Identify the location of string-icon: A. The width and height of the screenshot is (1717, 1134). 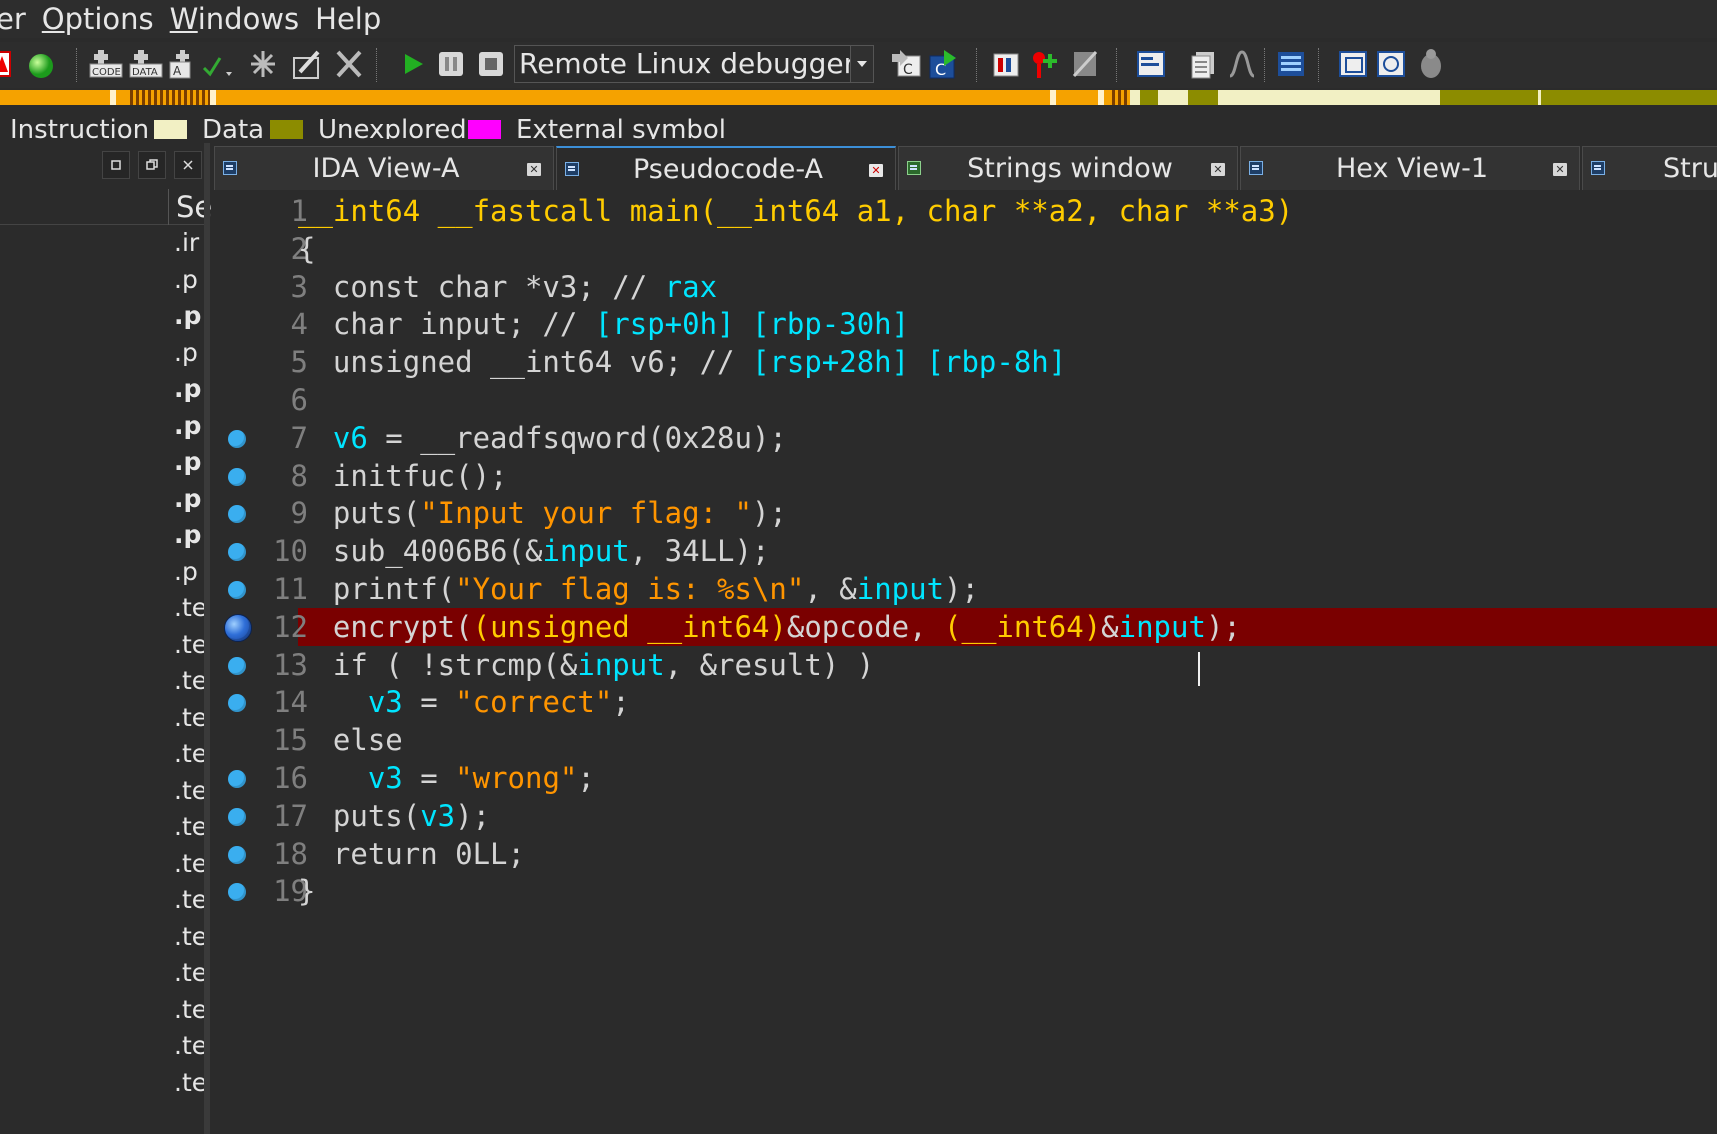
(183, 64).